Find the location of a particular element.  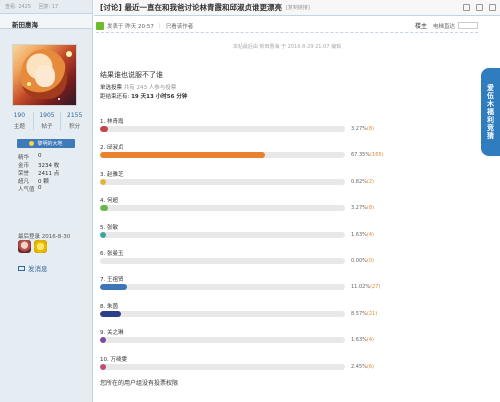

floor-jump-input is located at coordinates (468, 25).